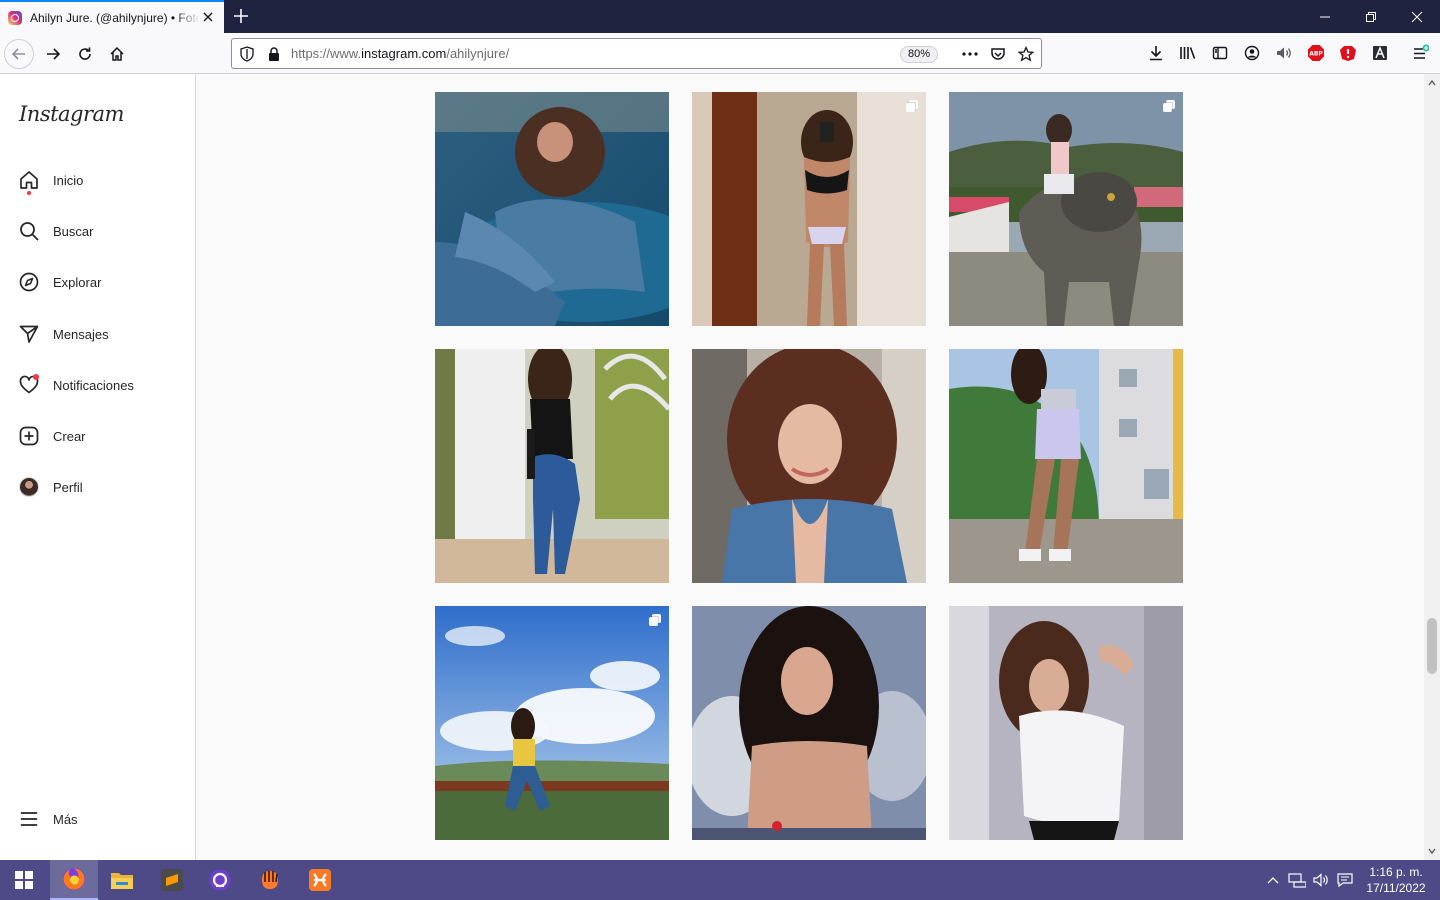  I want to click on forward-button, so click(53, 54).